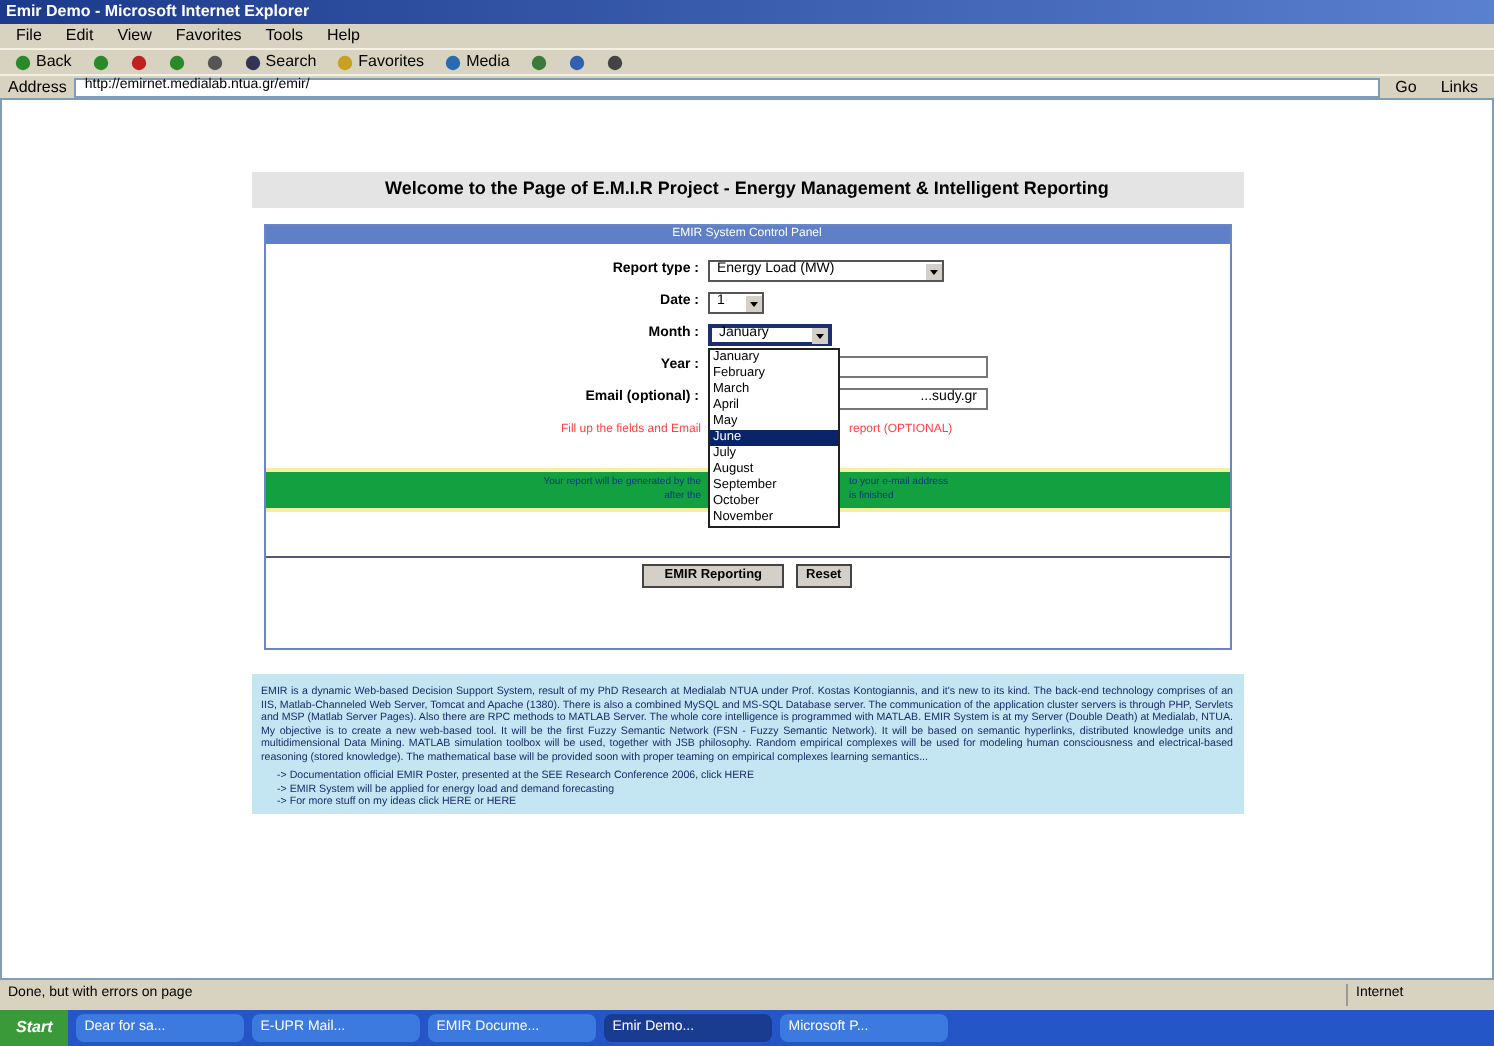 Image resolution: width=1494 pixels, height=1046 pixels. What do you see at coordinates (158, 12) in the screenshot?
I see `window-title: Emir Demo - Microsoft Internet Explorer` at bounding box center [158, 12].